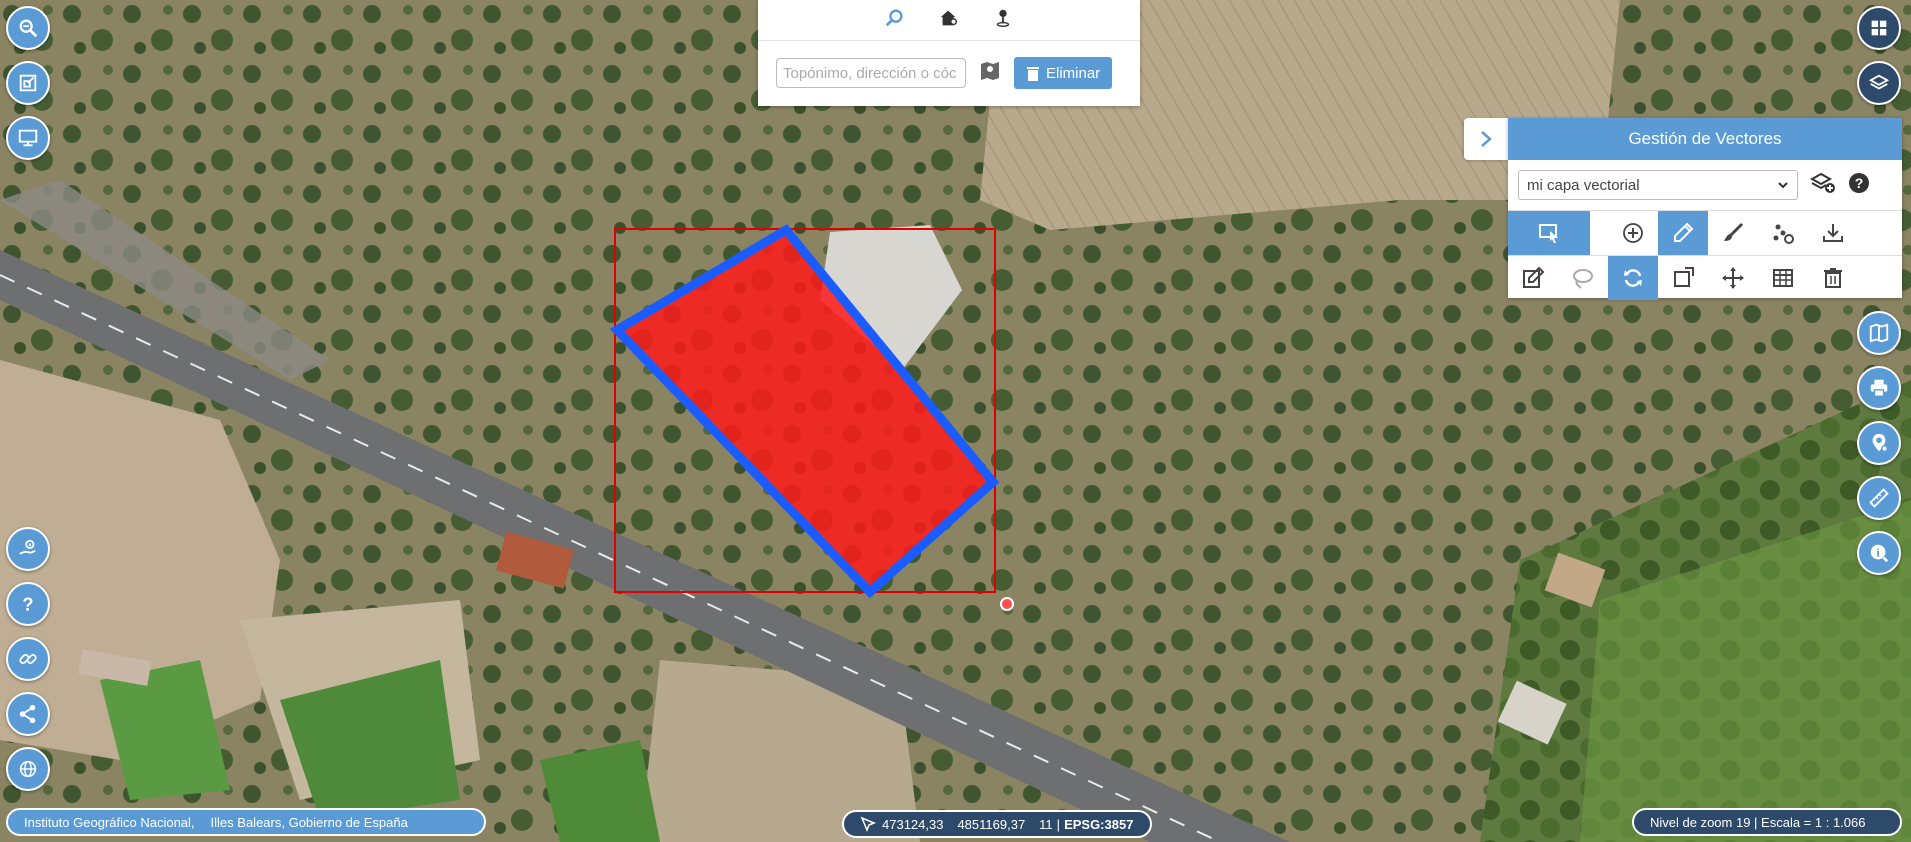 This screenshot has height=842, width=1911. I want to click on link-icon, so click(28, 659).